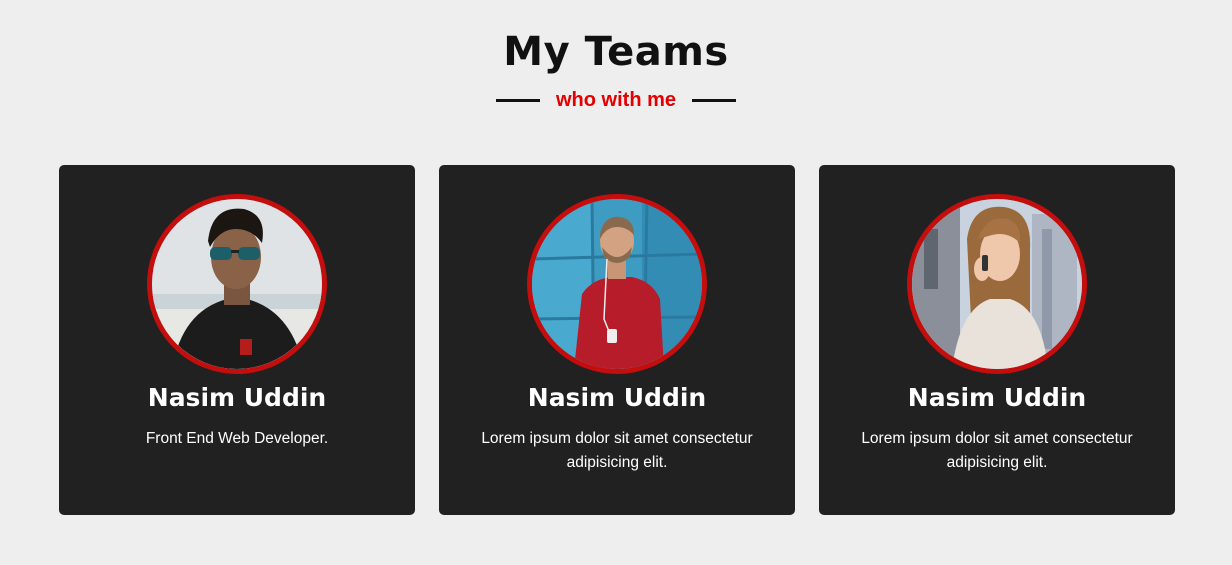 The width and height of the screenshot is (1232, 565). What do you see at coordinates (518, 100) in the screenshot?
I see `divider-left` at bounding box center [518, 100].